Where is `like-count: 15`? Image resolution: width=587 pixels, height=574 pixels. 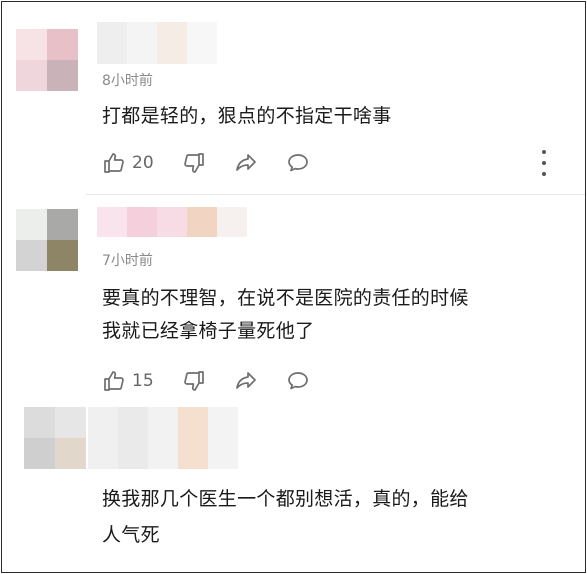
like-count: 15 is located at coordinates (143, 381).